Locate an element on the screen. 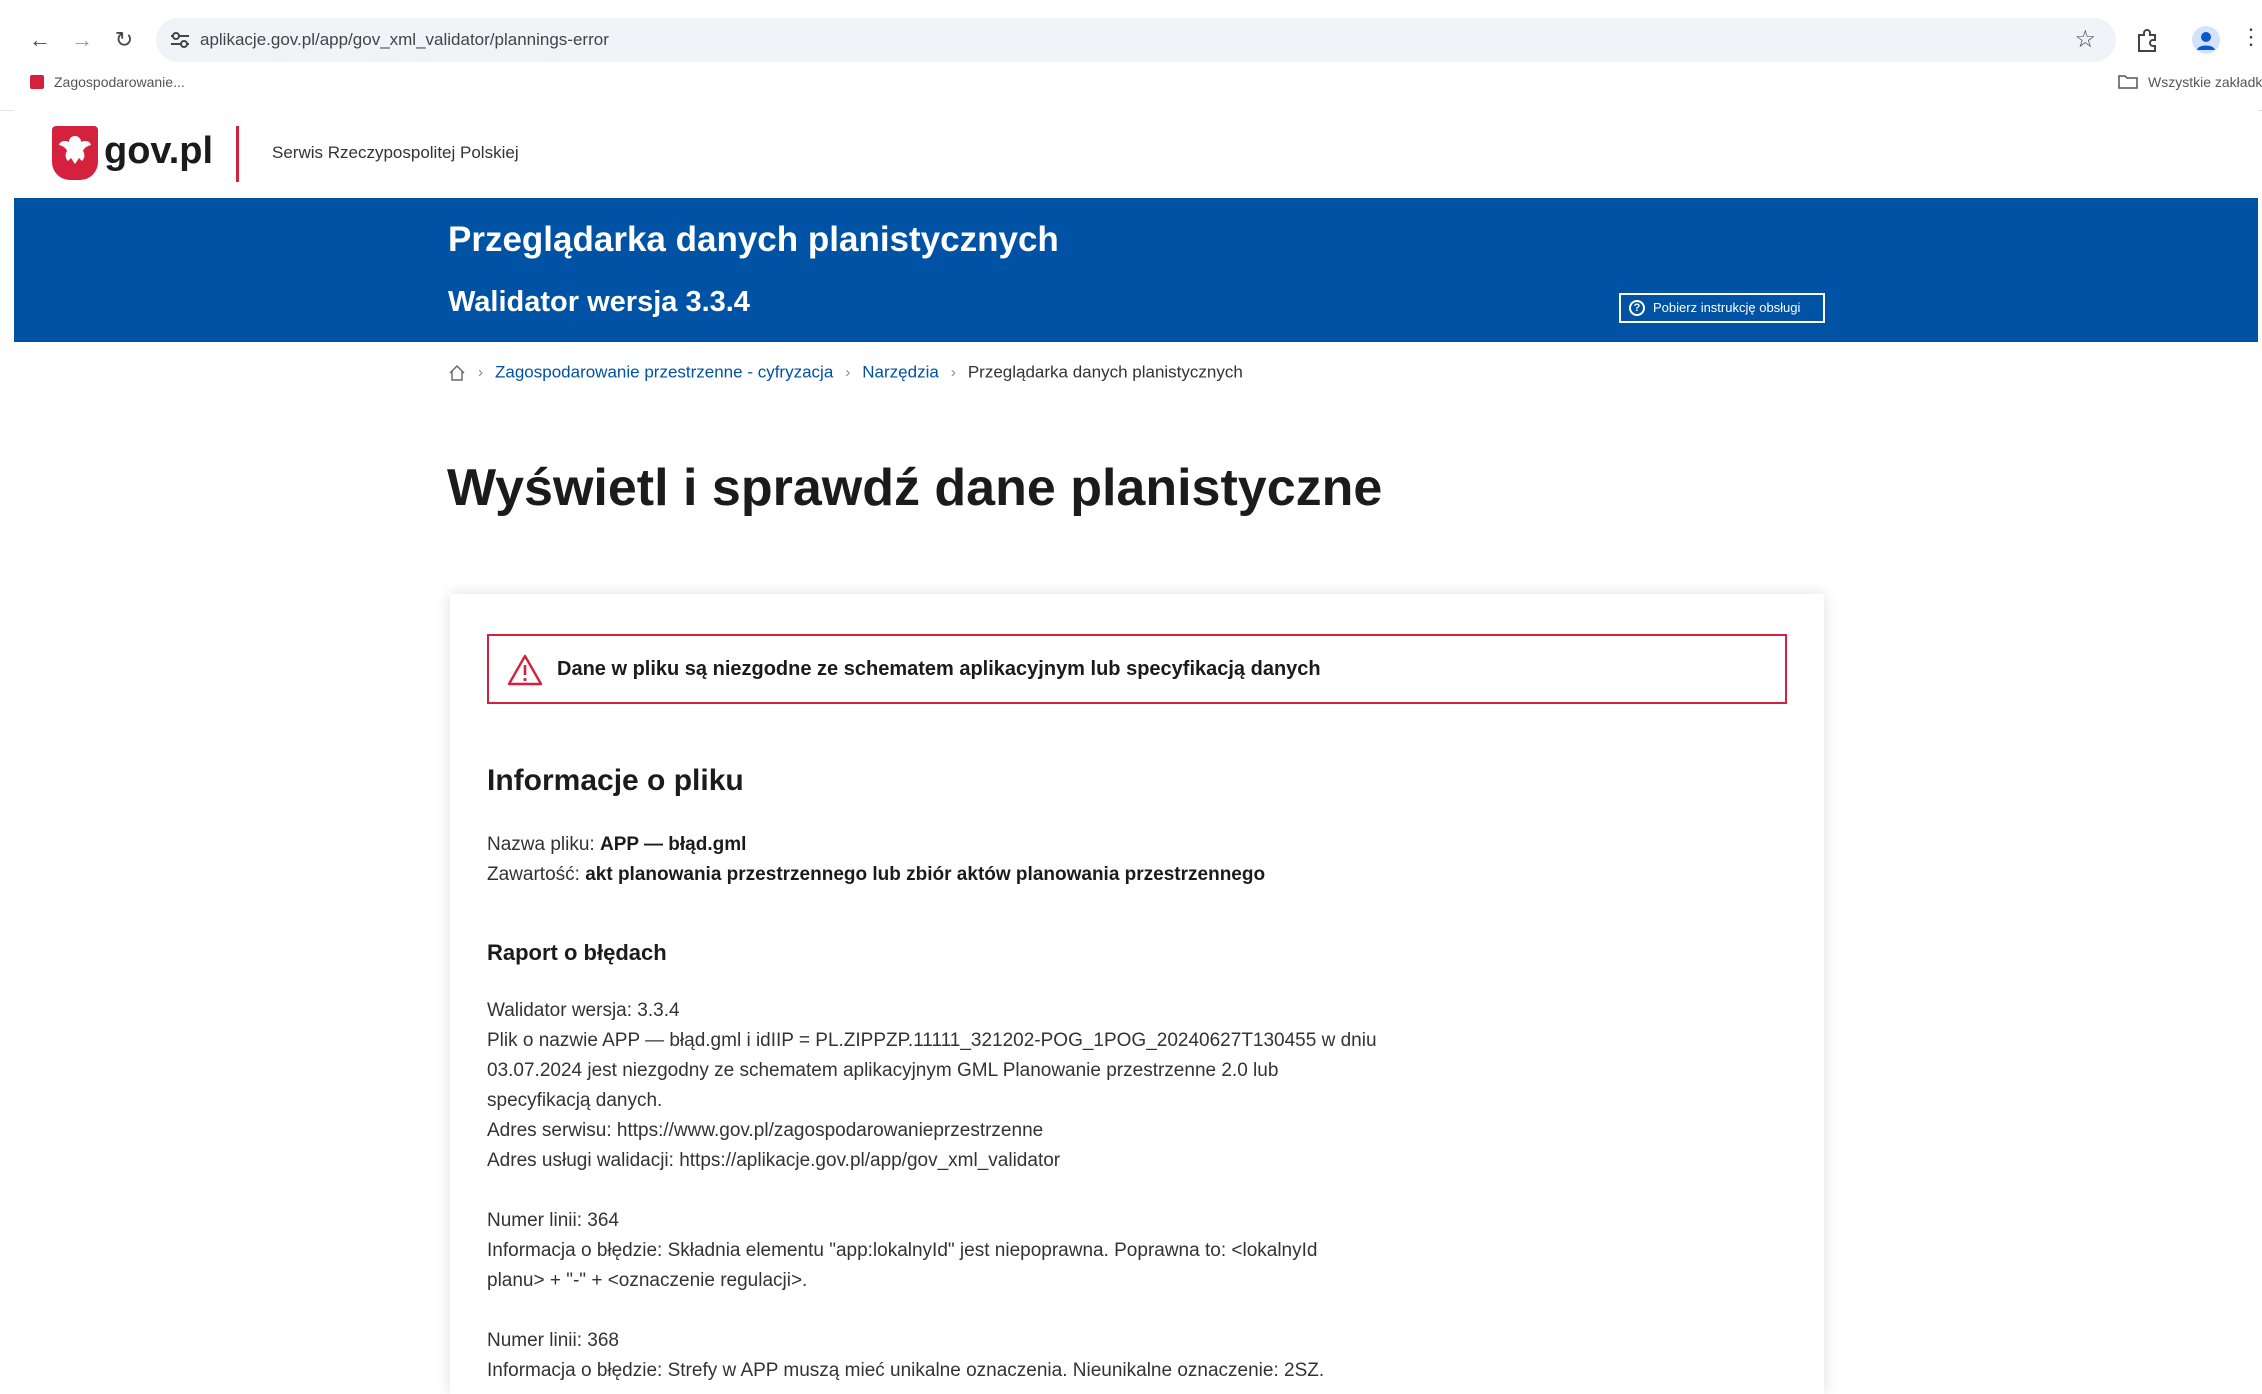 Image resolution: width=2262 pixels, height=1394 pixels. file-name-value: APP — błąd.gml is located at coordinates (673, 844).